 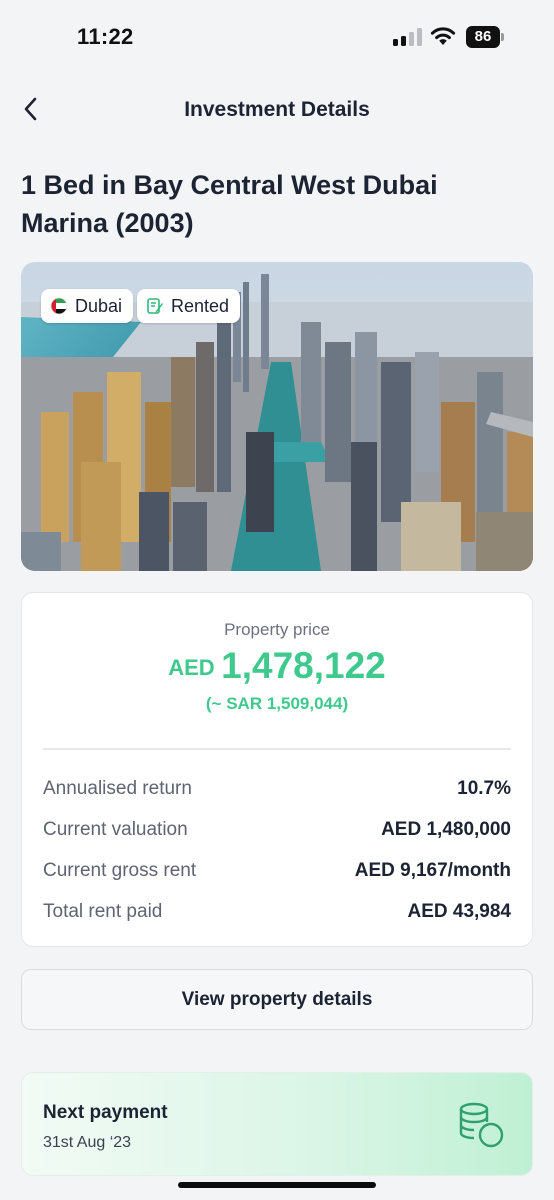 I want to click on stat-row-current-gross-rent: Current gross rent AED 9,167/month, so click(x=277, y=871).